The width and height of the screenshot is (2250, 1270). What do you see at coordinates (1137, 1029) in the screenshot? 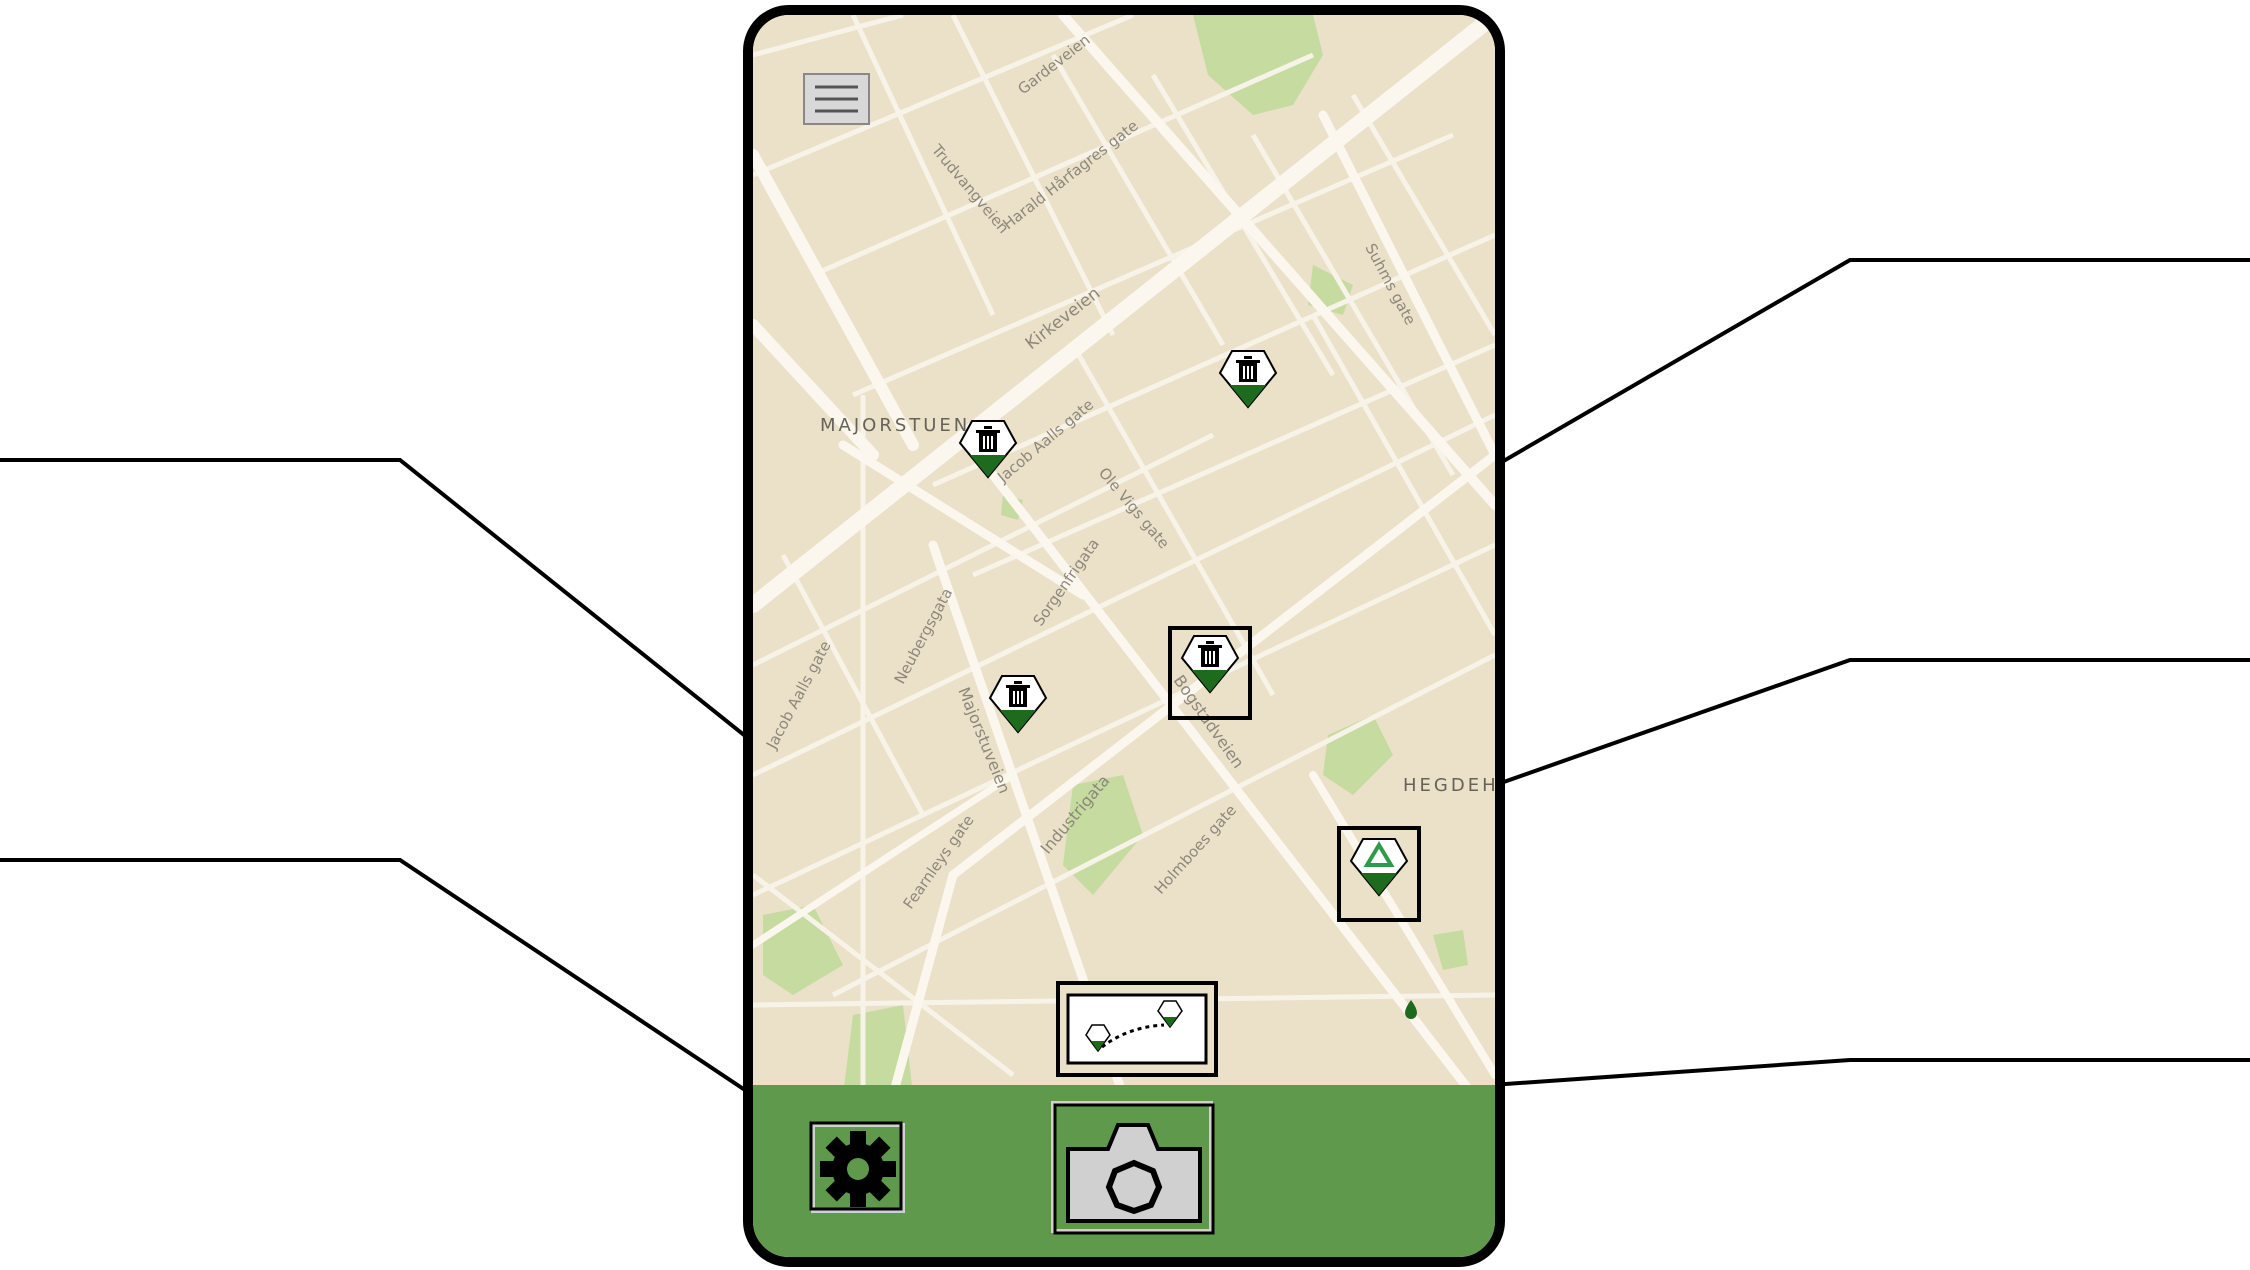
I see `route-button` at bounding box center [1137, 1029].